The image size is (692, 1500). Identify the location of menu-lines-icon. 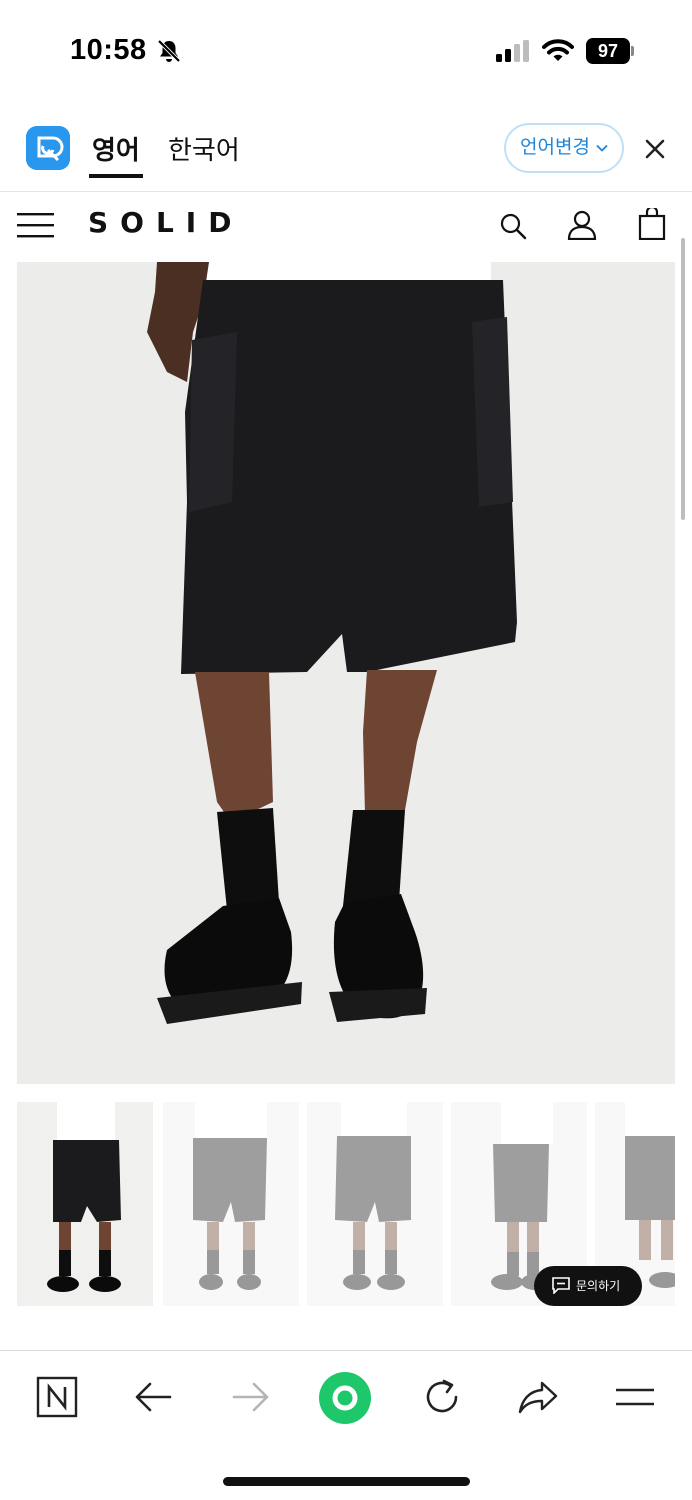
(635, 1397).